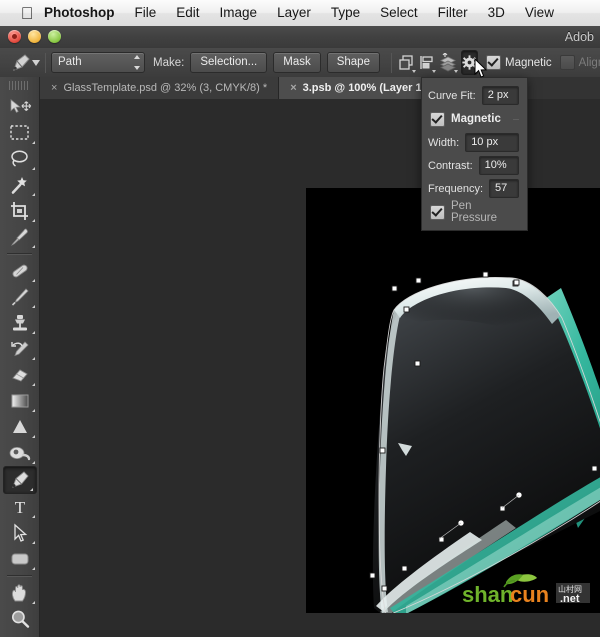 Image resolution: width=600 pixels, height=637 pixels. What do you see at coordinates (20, 297) in the screenshot?
I see `brush-tool` at bounding box center [20, 297].